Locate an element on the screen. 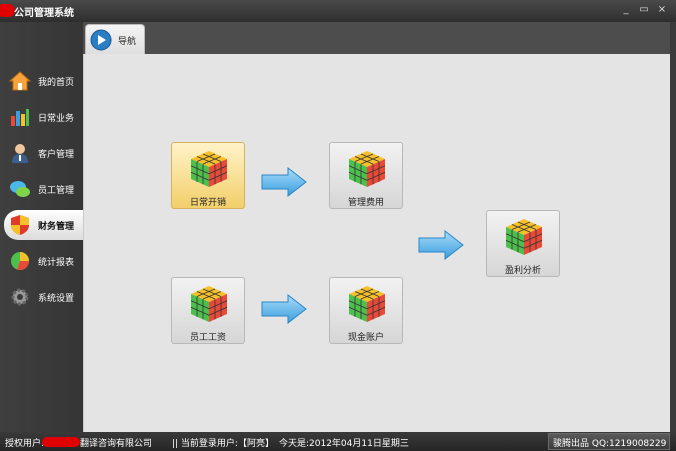 The image size is (676, 451). flow-node-management-fees: 管理费用 is located at coordinates (366, 175).